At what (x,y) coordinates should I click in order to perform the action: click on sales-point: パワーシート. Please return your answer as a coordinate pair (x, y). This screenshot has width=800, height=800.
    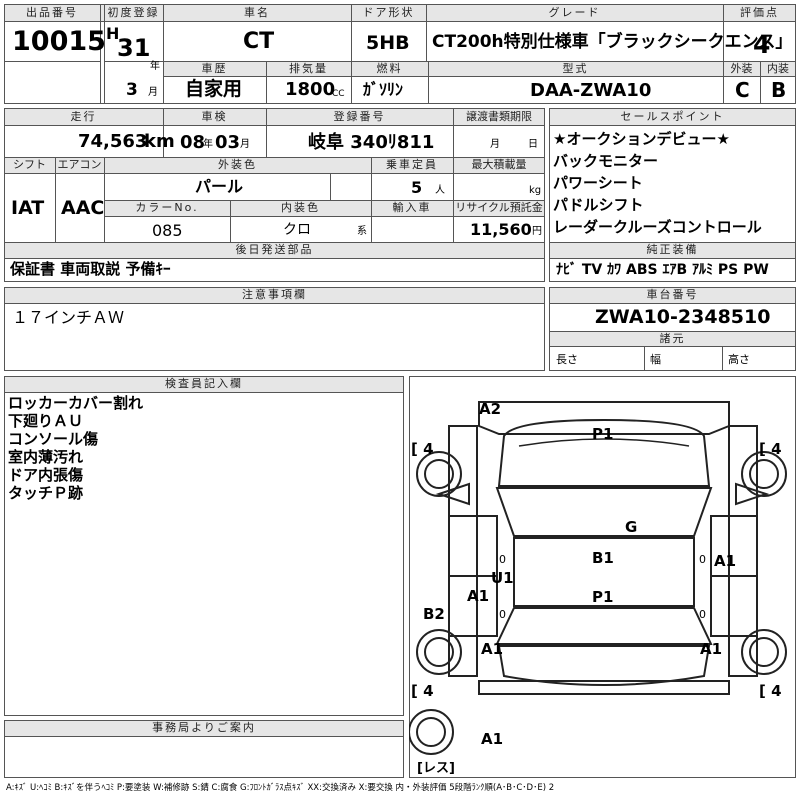
    Looking at the image, I should click on (598, 183).